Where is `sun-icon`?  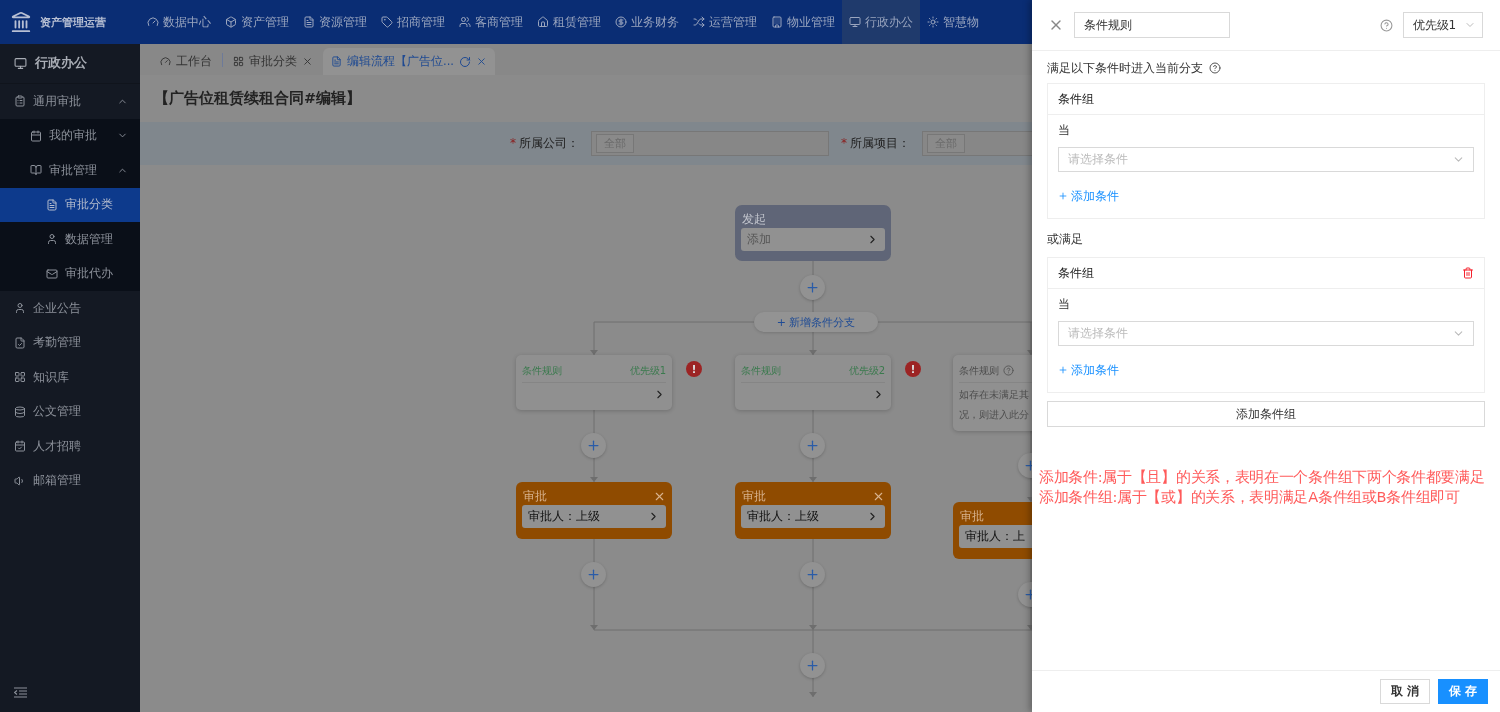
sun-icon is located at coordinates (933, 22).